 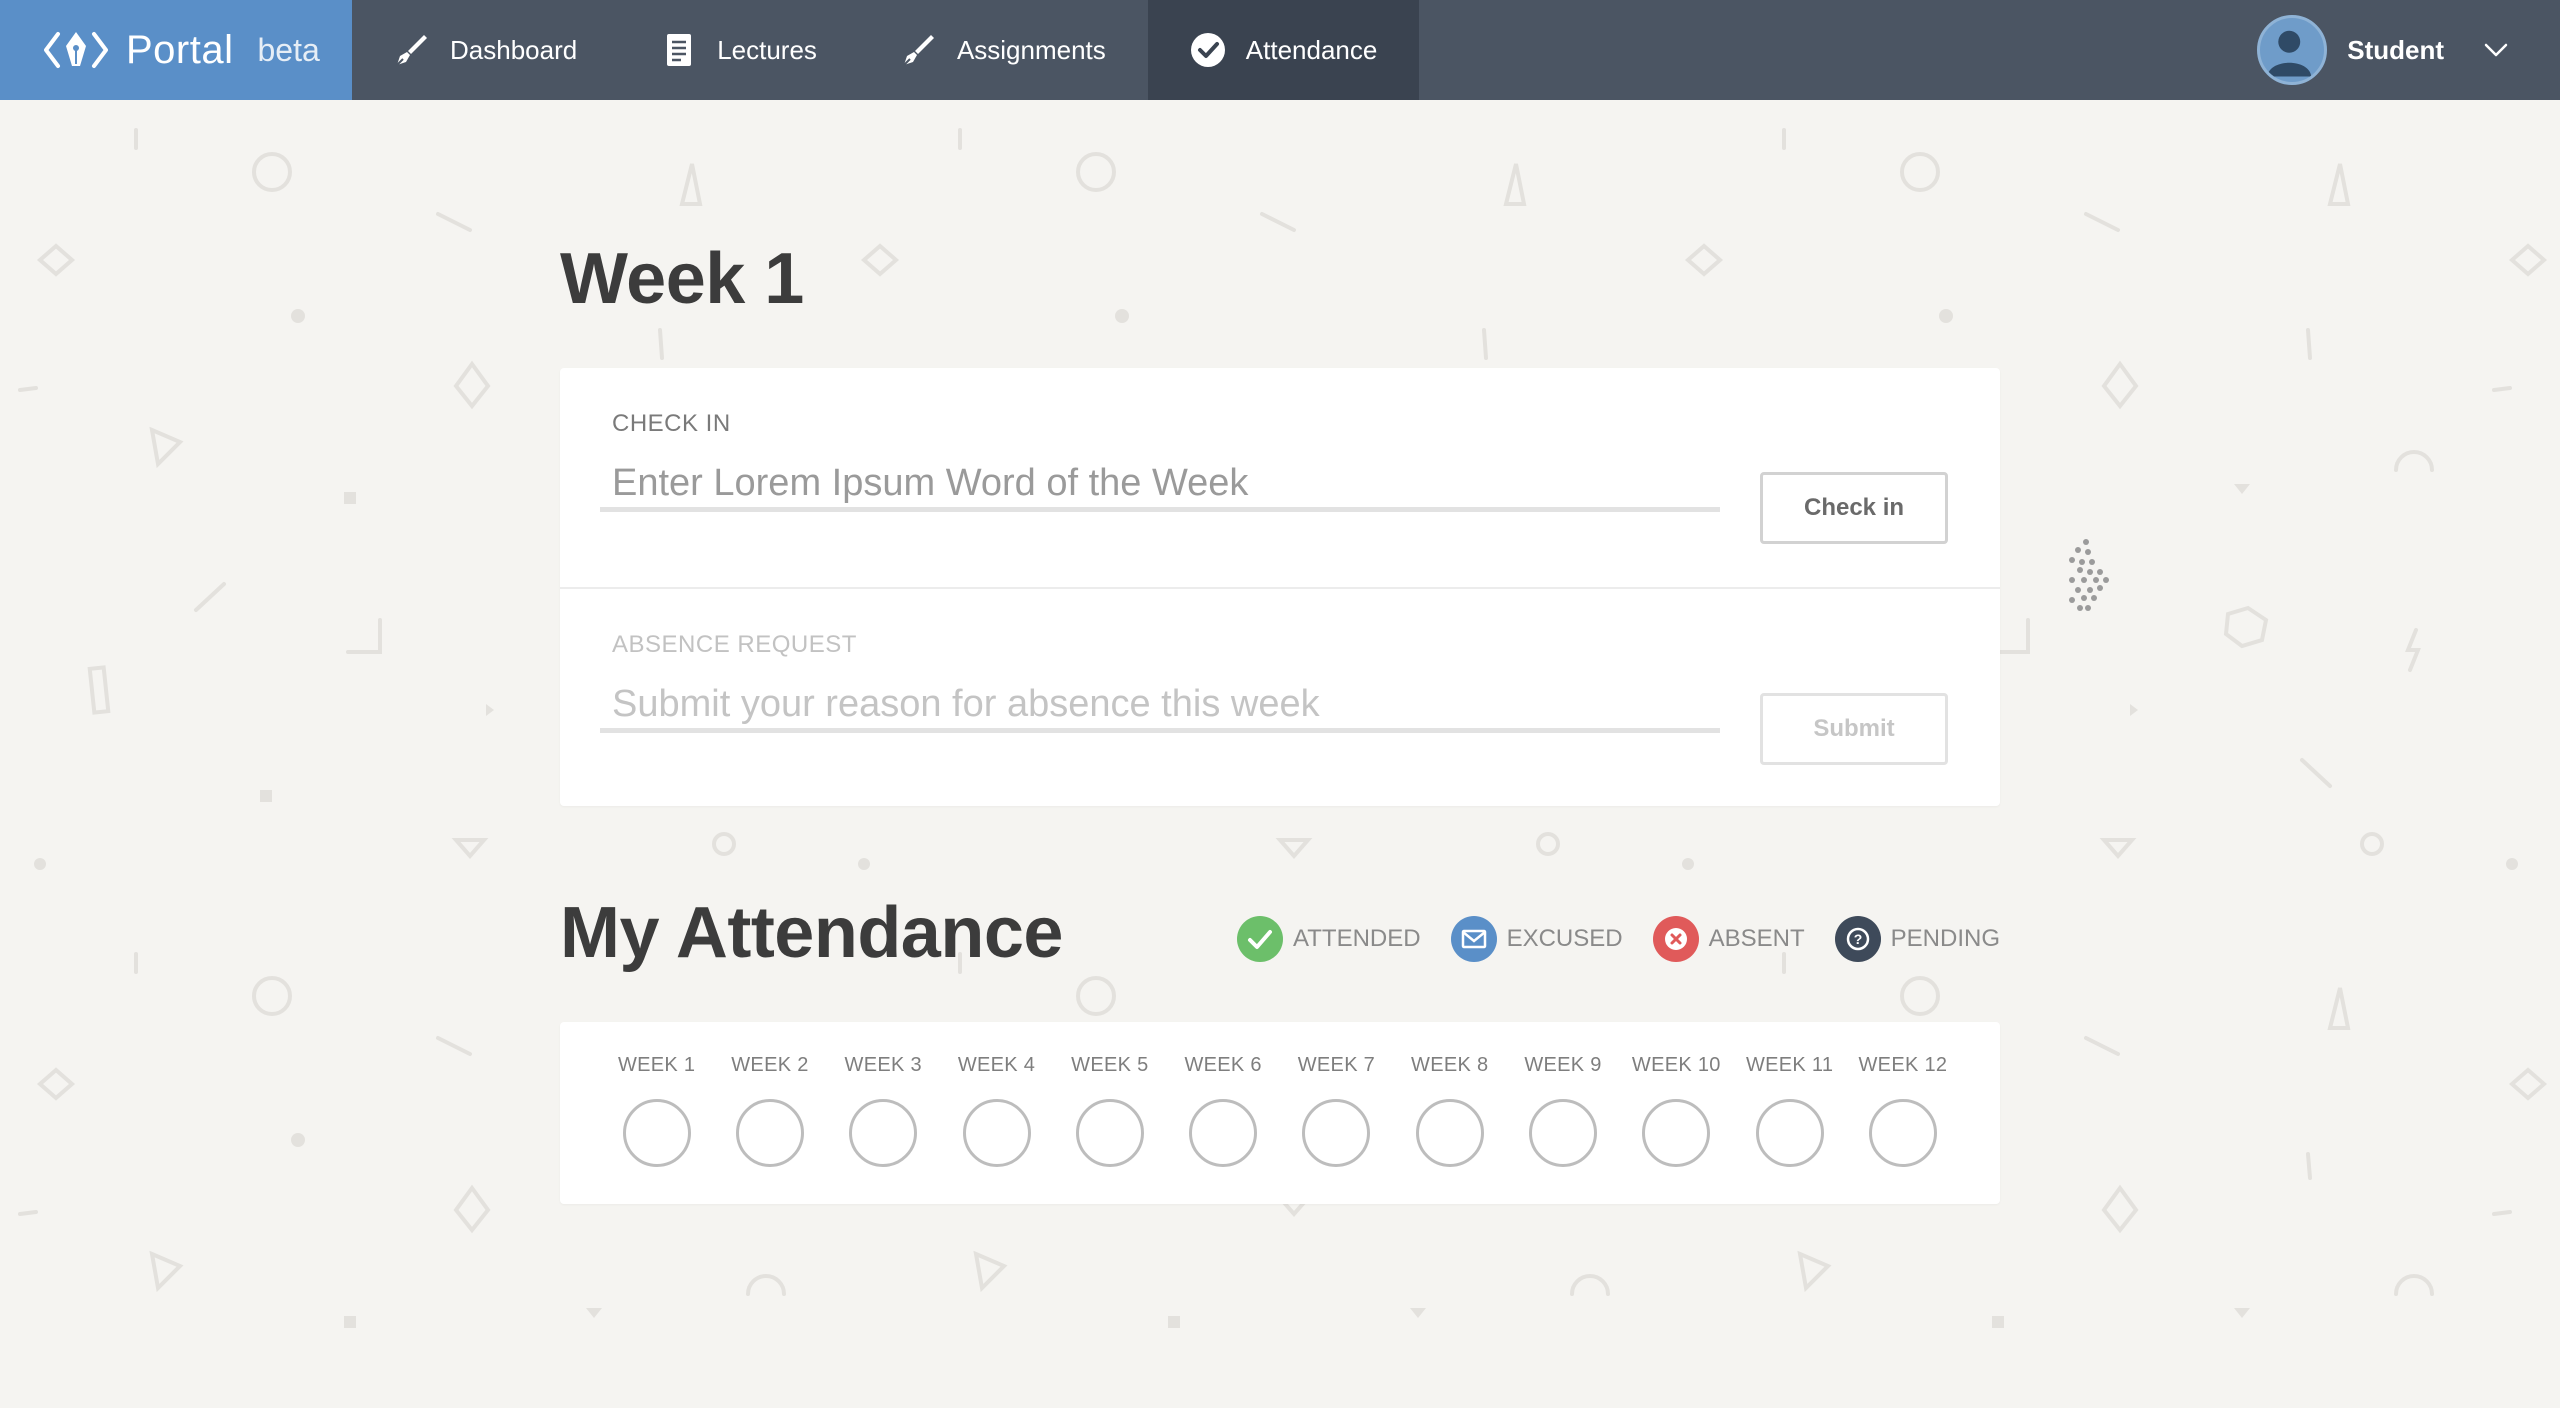 I want to click on week-label: WEEK 8, so click(x=1450, y=1065).